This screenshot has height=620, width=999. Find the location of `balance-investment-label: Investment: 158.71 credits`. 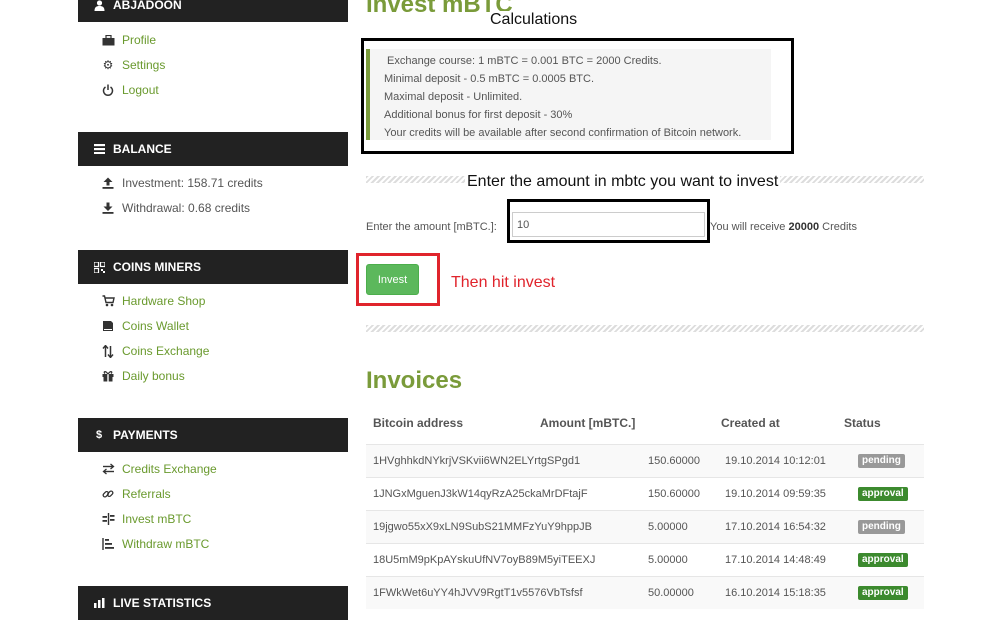

balance-investment-label: Investment: 158.71 credits is located at coordinates (192, 183).